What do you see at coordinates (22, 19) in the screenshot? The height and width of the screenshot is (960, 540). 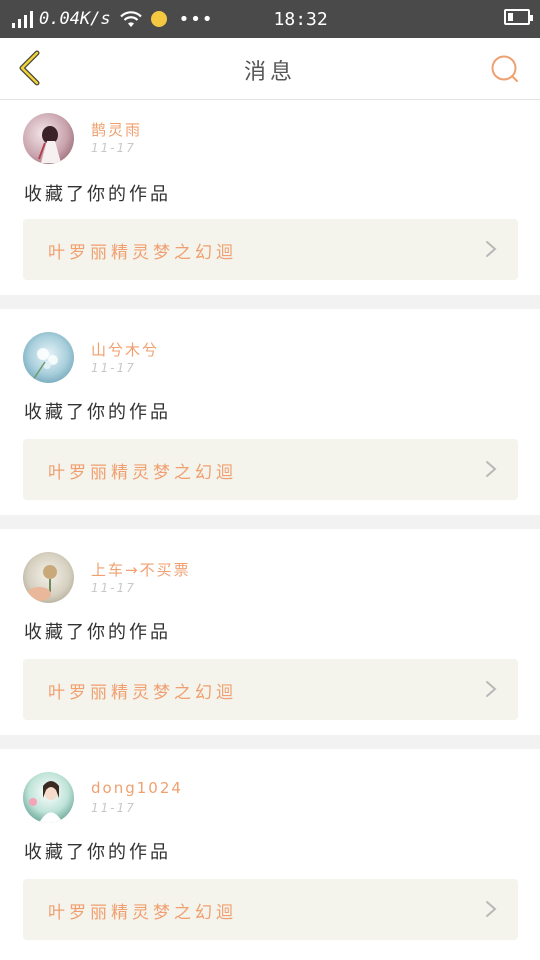 I see `signal-icon` at bounding box center [22, 19].